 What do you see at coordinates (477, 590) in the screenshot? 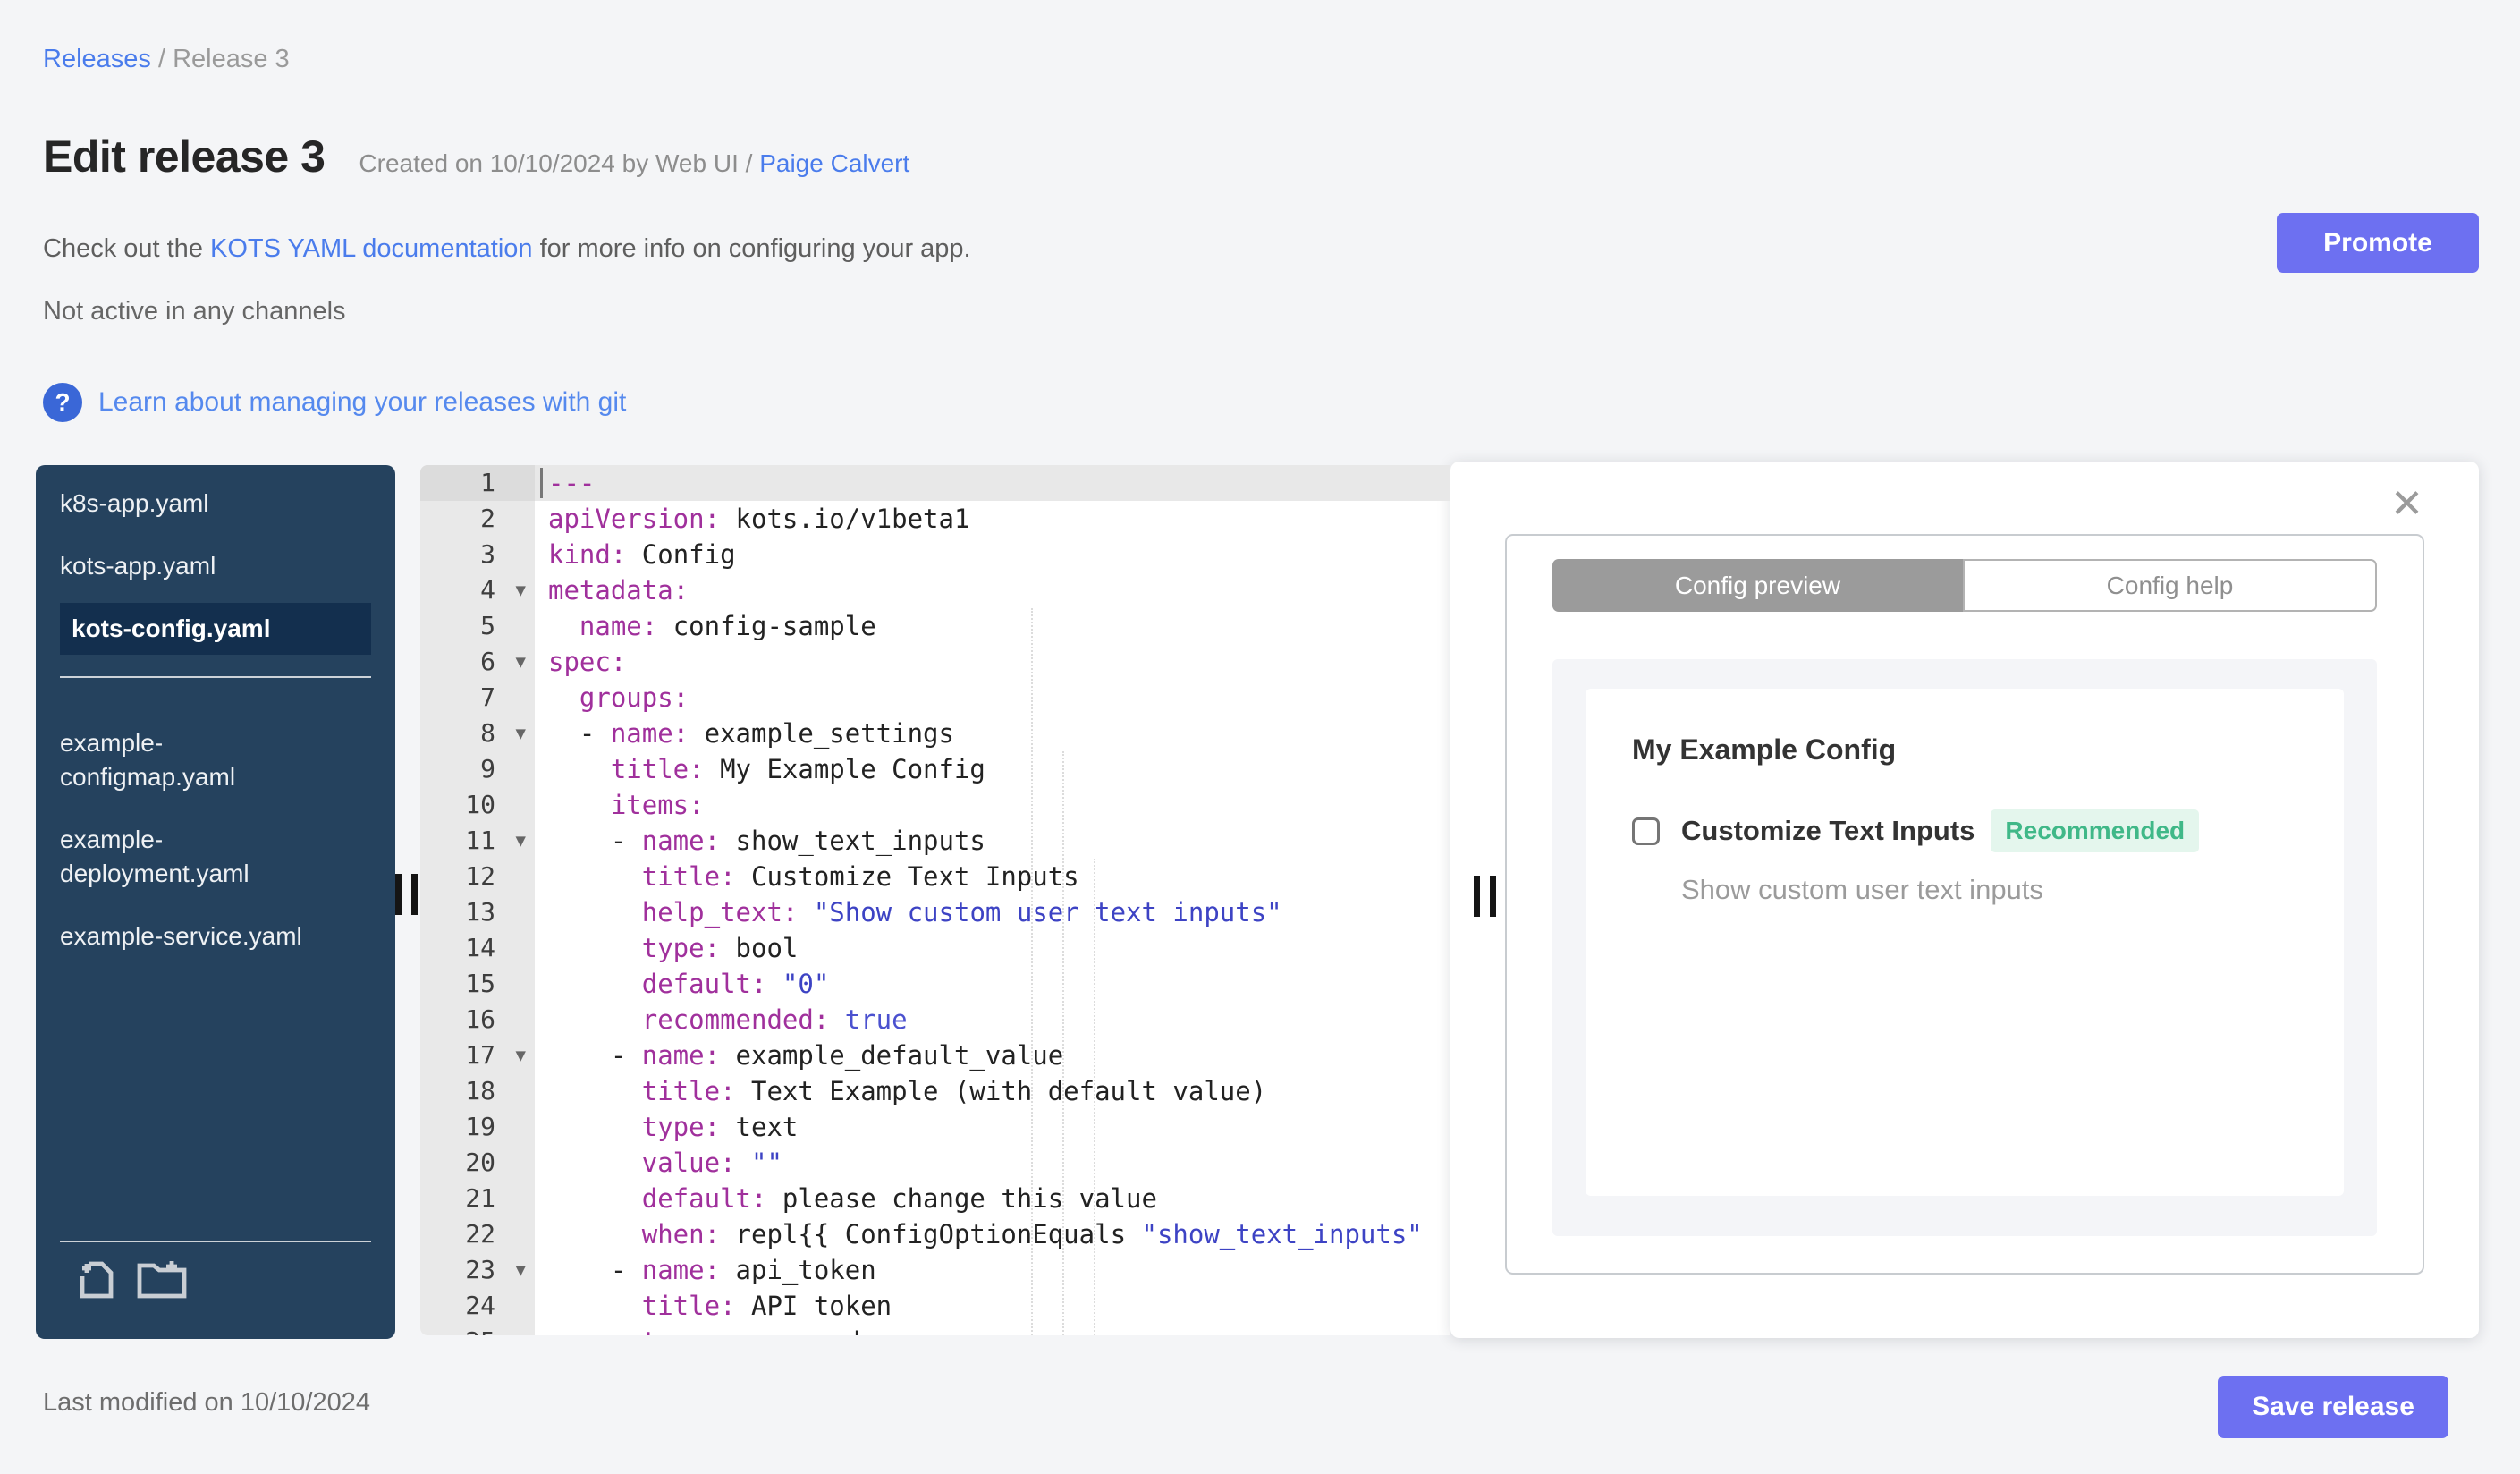
I see `line-number: 4 ▼` at bounding box center [477, 590].